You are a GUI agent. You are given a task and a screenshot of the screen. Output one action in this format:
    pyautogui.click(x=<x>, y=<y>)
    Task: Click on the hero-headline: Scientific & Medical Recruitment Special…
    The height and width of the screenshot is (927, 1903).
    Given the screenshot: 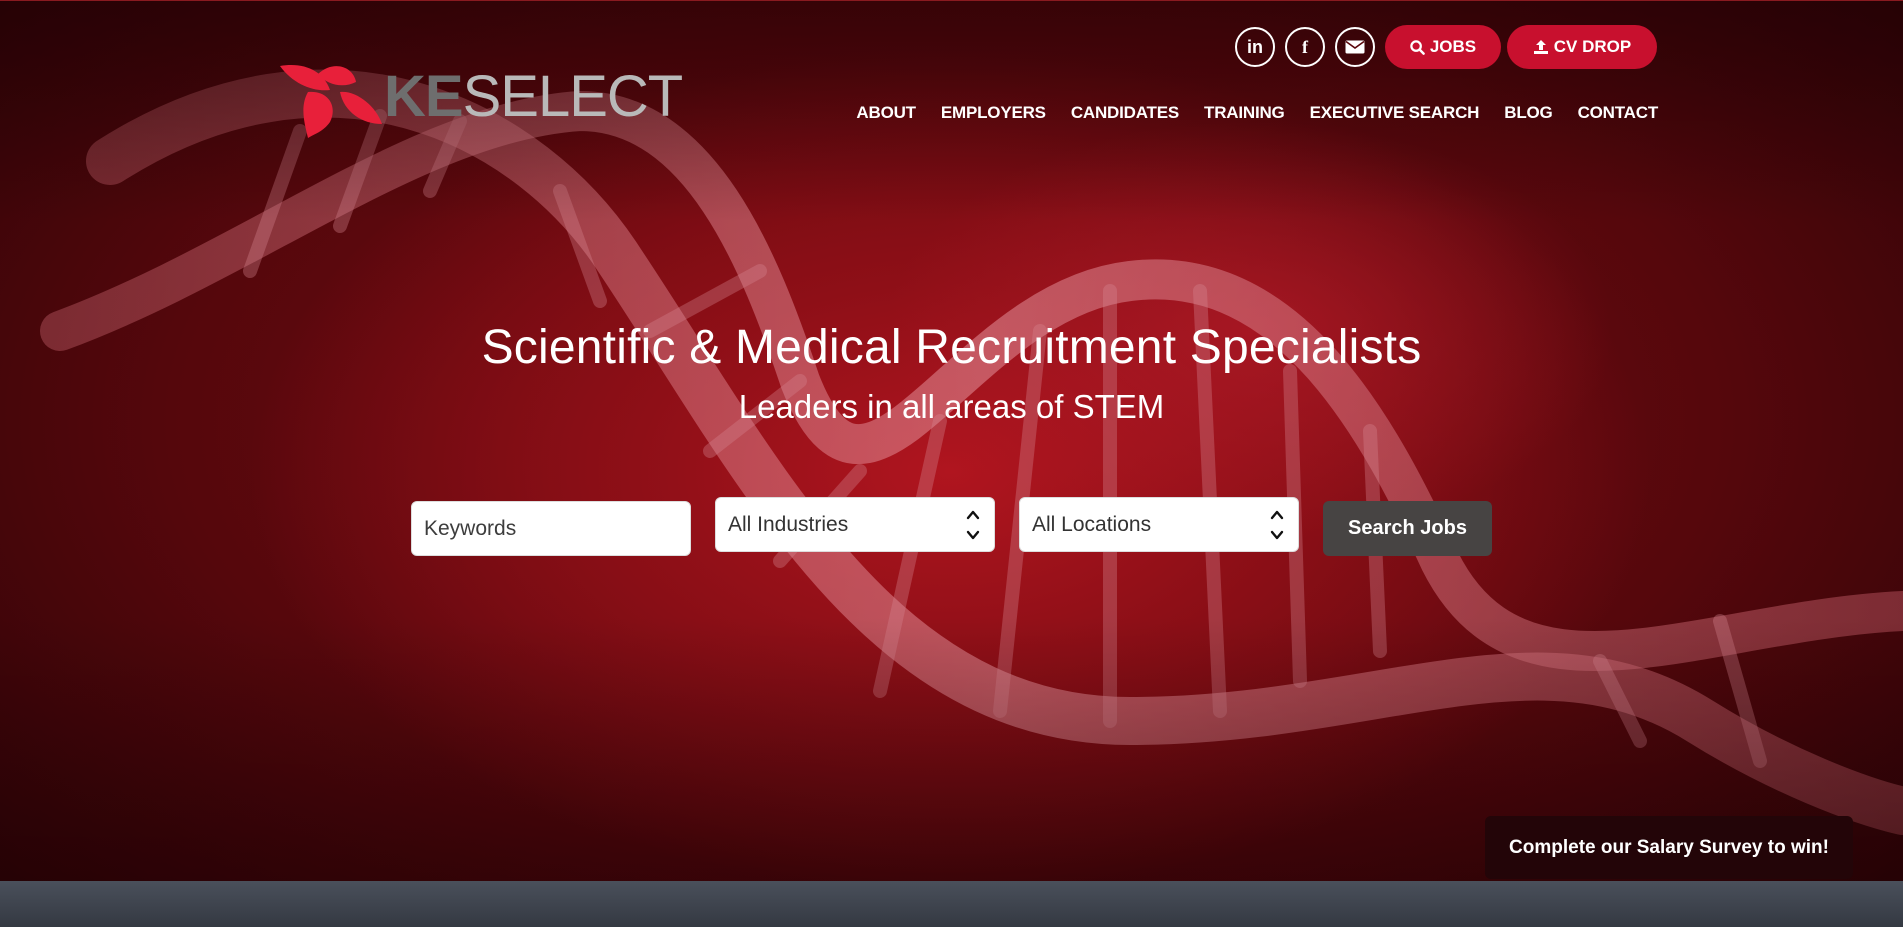 What is the action you would take?
    pyautogui.click(x=951, y=347)
    